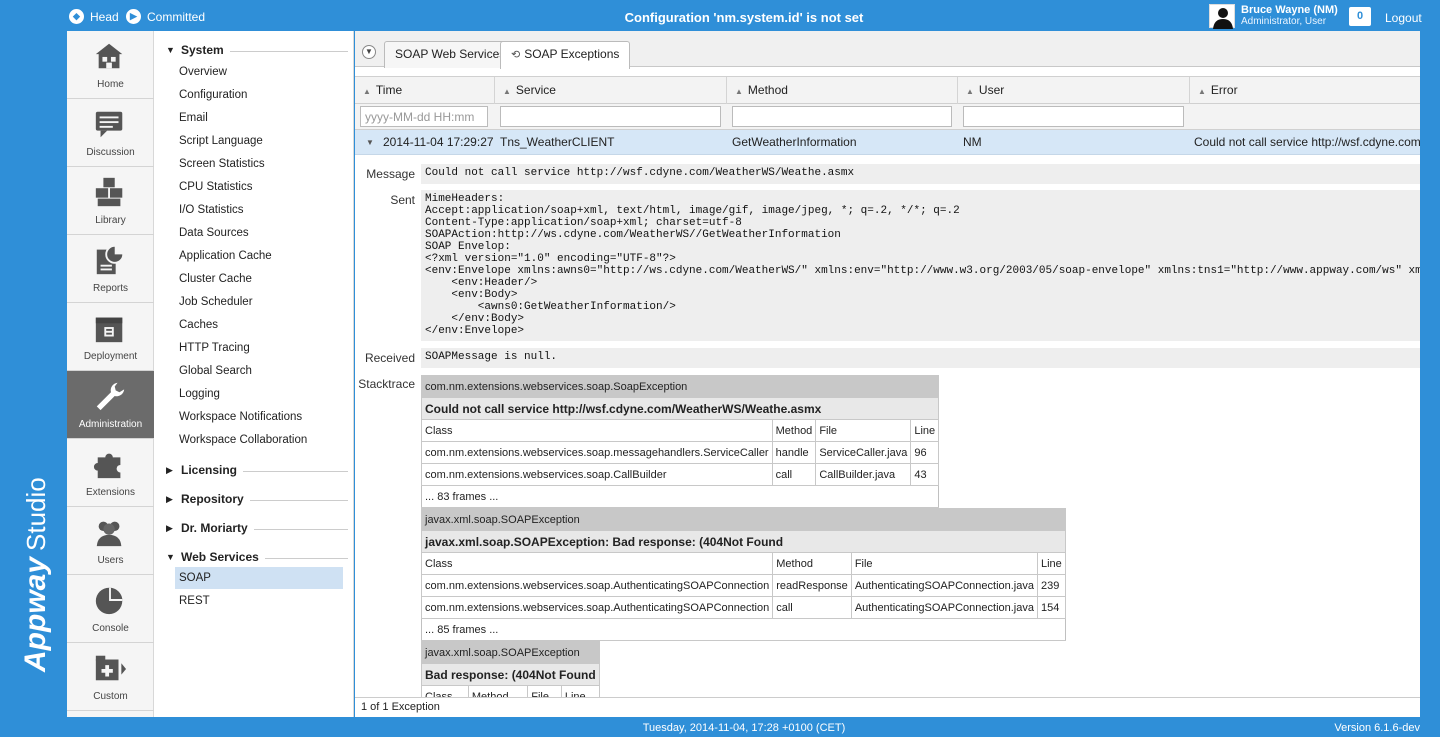  What do you see at coordinates (215, 499) in the screenshot?
I see `nav-section-title: Repository` at bounding box center [215, 499].